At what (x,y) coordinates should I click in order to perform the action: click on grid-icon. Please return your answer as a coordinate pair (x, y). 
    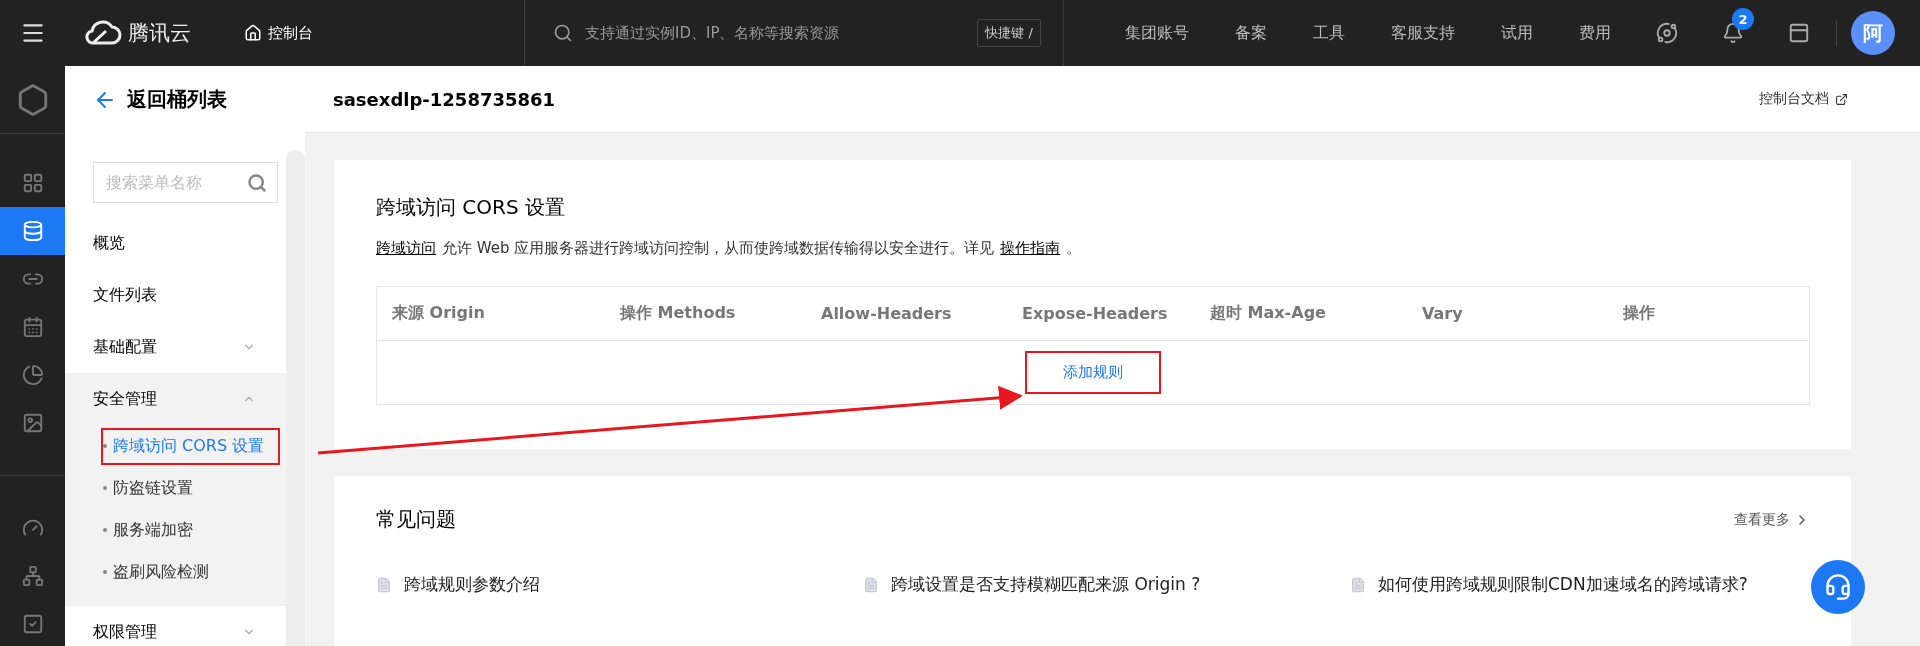
    Looking at the image, I should click on (32, 183).